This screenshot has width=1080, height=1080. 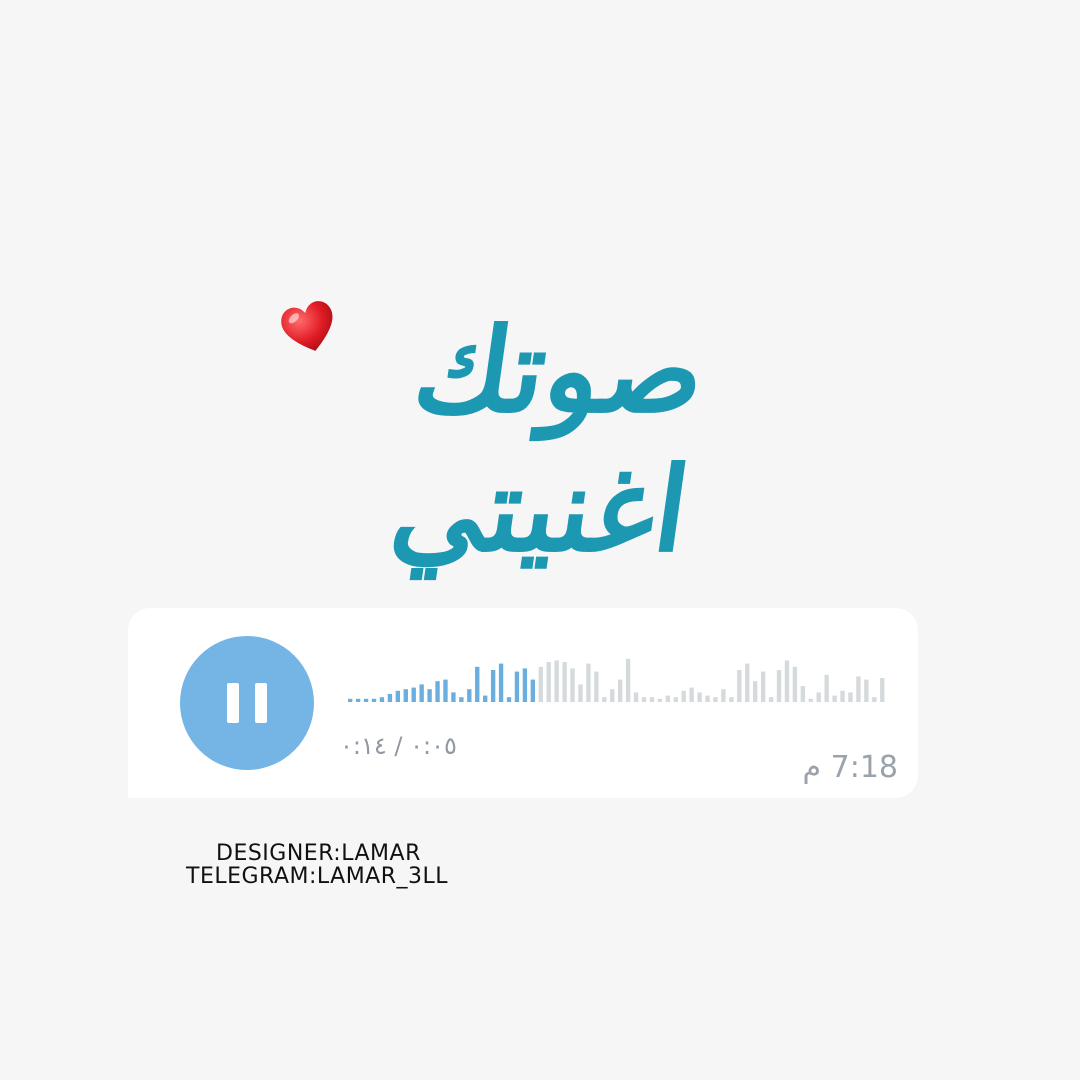 I want to click on telegram-credit: TELEGRAM:LAMAR_3LL, so click(x=317, y=876).